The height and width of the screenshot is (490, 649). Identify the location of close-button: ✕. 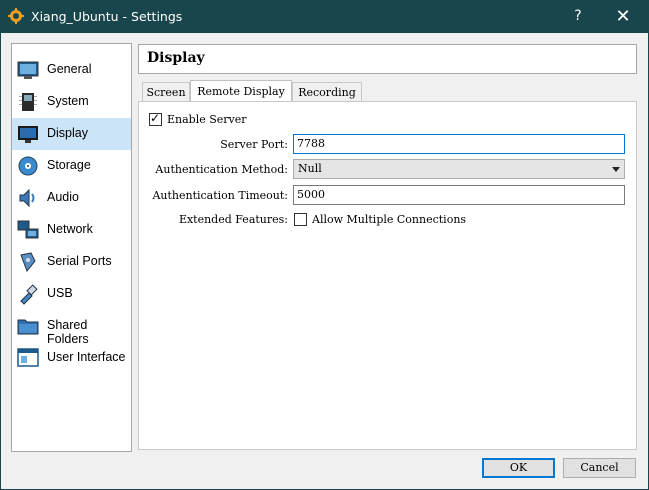
(623, 17).